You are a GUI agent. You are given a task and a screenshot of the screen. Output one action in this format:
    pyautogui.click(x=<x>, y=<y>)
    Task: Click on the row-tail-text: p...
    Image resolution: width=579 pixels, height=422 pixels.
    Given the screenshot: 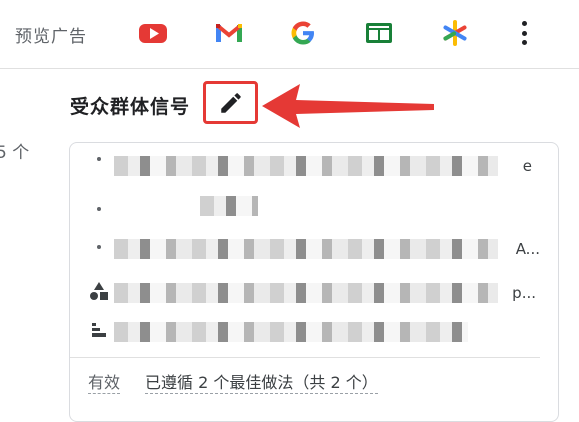 What is the action you would take?
    pyautogui.click(x=524, y=293)
    